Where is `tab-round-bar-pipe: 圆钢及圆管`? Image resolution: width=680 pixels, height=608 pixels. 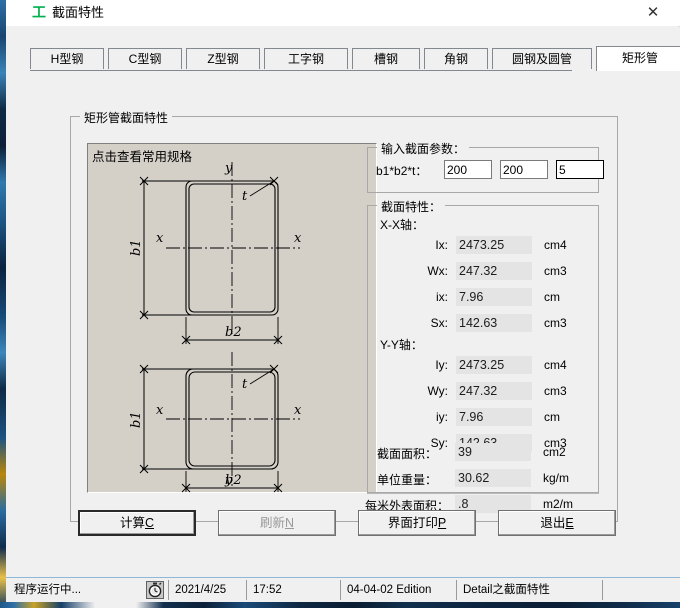 tab-round-bar-pipe: 圆钢及圆管 is located at coordinates (542, 58).